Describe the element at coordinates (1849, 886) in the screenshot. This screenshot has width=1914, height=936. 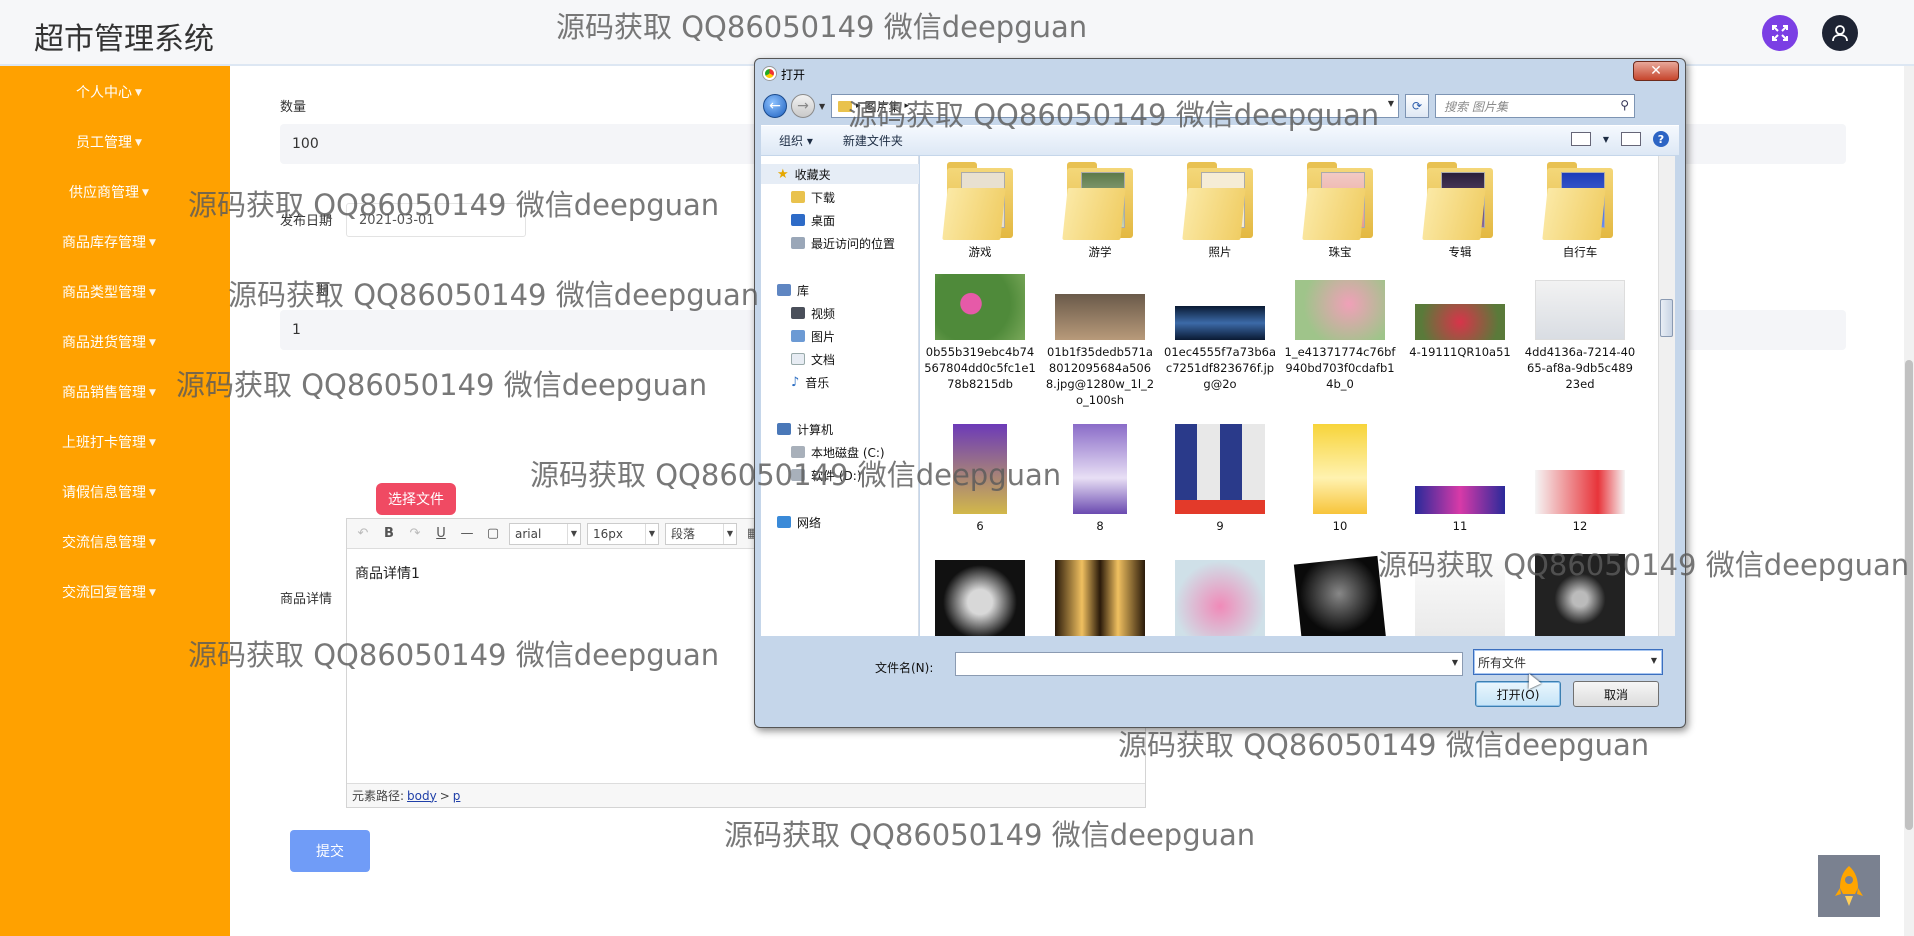
I see `back-to-top-button` at that location.